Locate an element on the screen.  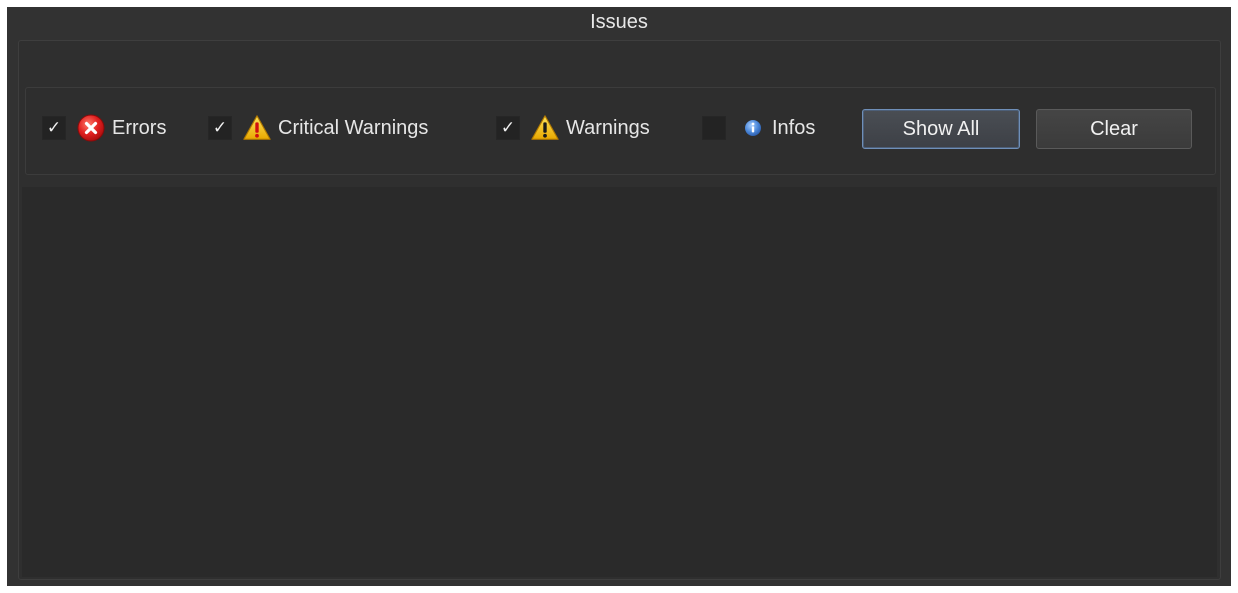
filter-infos: Infos is located at coordinates (758, 128).